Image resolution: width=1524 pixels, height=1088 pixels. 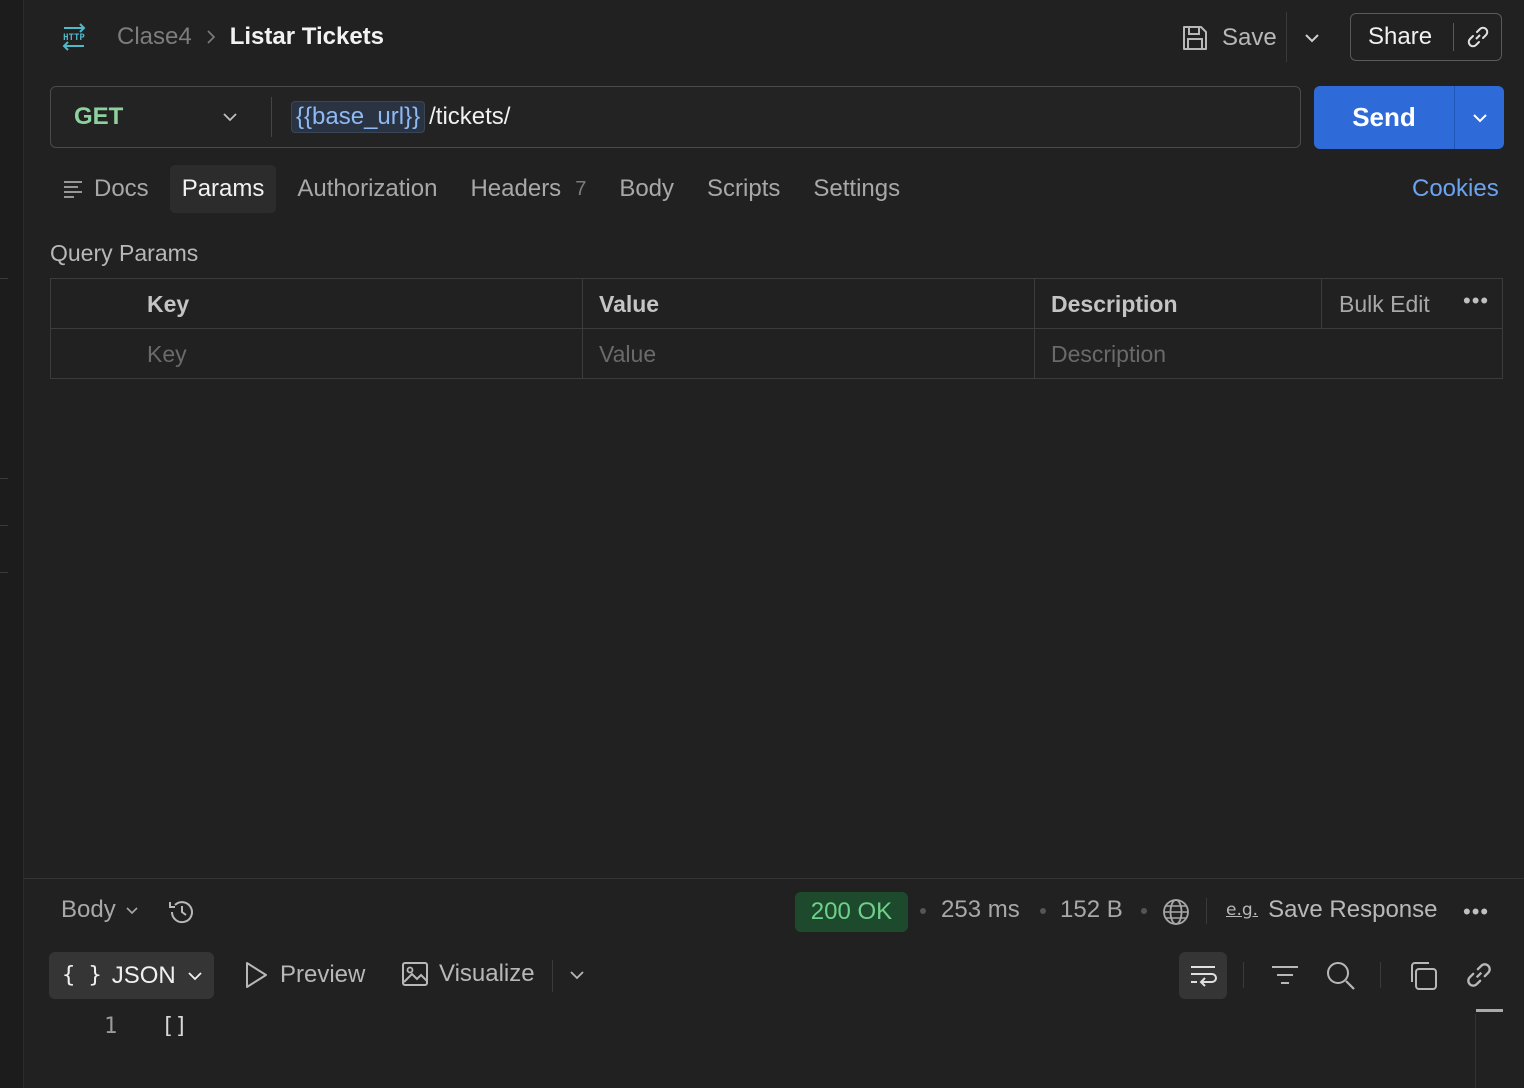 I want to click on copy-icon, so click(x=1423, y=976).